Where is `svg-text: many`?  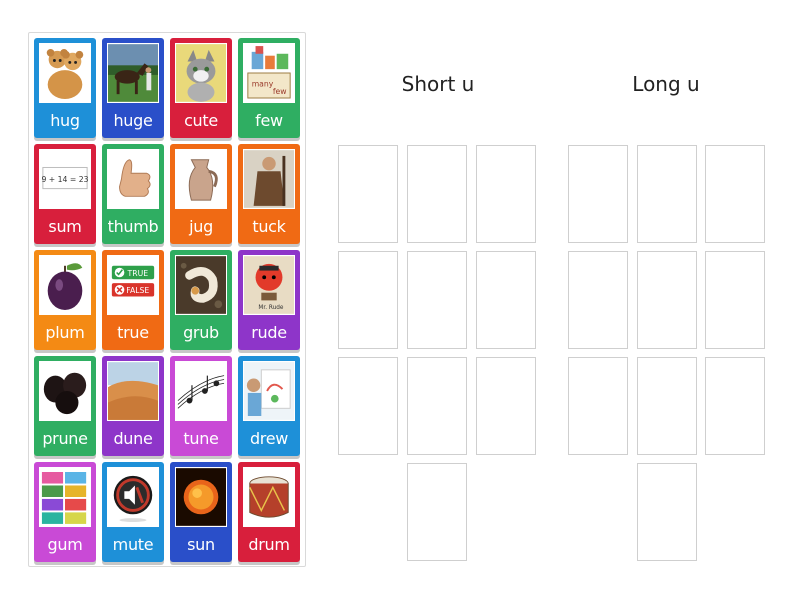 svg-text: many is located at coordinates (263, 83).